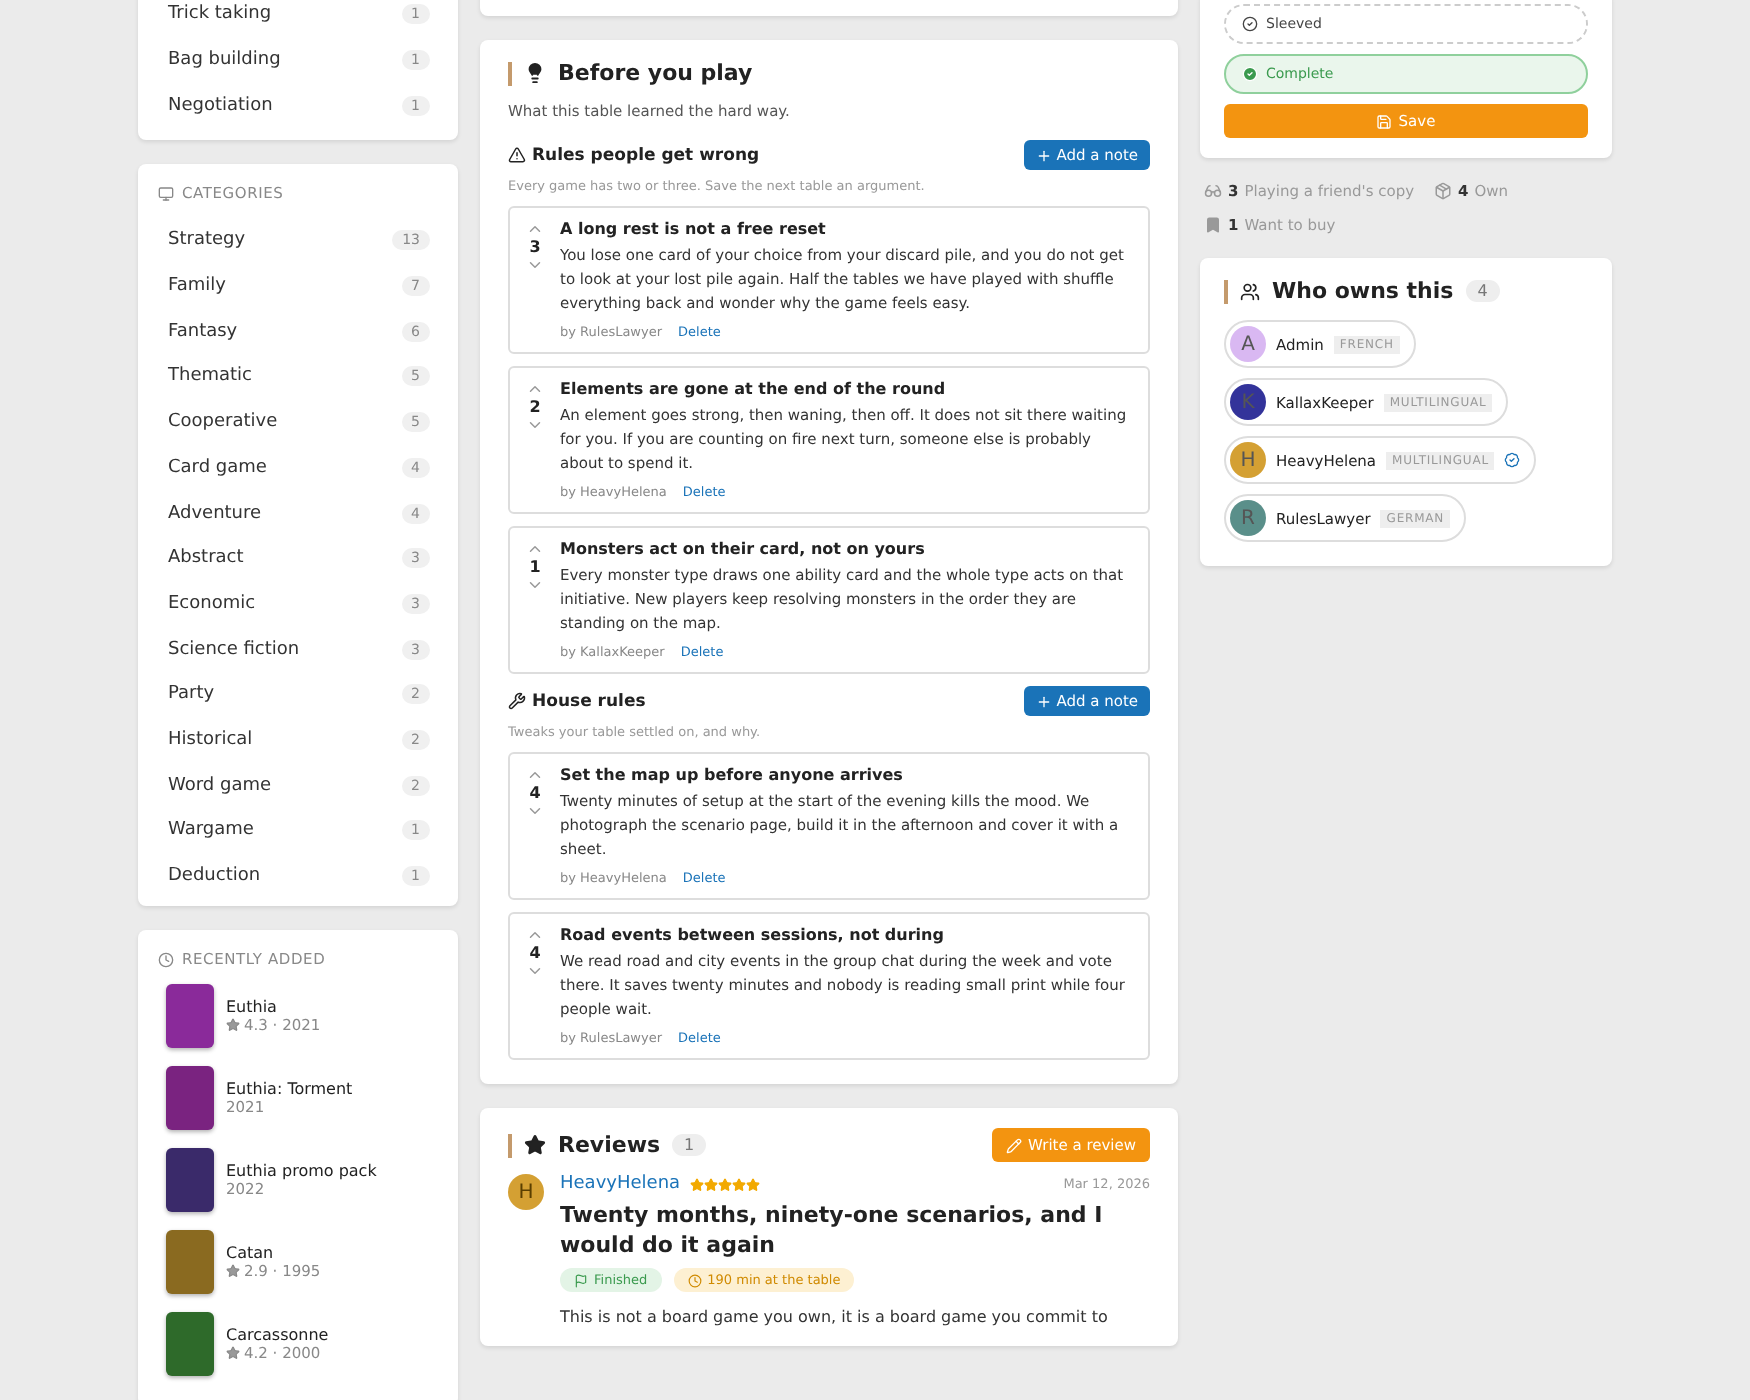 The height and width of the screenshot is (1400, 1750). What do you see at coordinates (694, 229) in the screenshot?
I see `note-title: A long rest is not a free reset` at bounding box center [694, 229].